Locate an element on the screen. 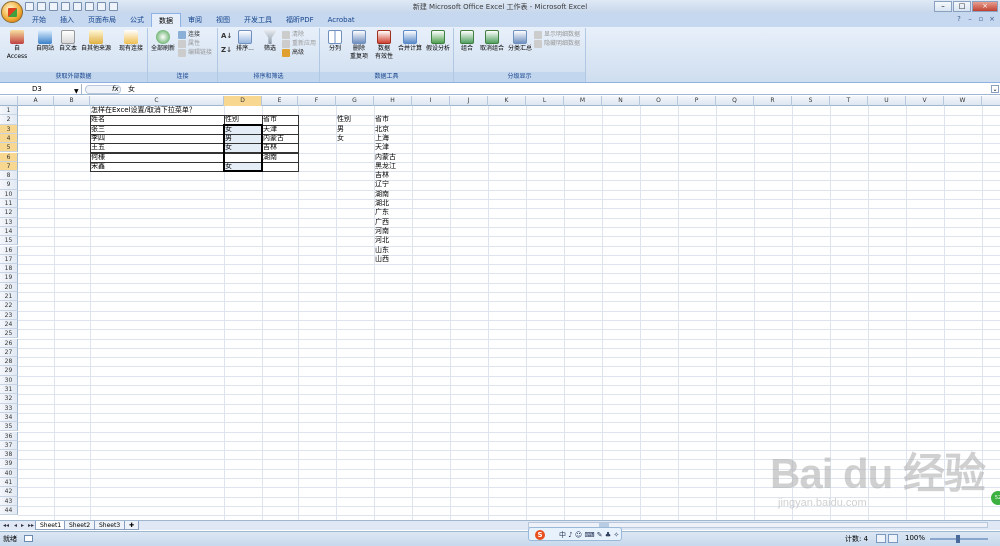  ribbon-tab: 开始 is located at coordinates (39, 20).